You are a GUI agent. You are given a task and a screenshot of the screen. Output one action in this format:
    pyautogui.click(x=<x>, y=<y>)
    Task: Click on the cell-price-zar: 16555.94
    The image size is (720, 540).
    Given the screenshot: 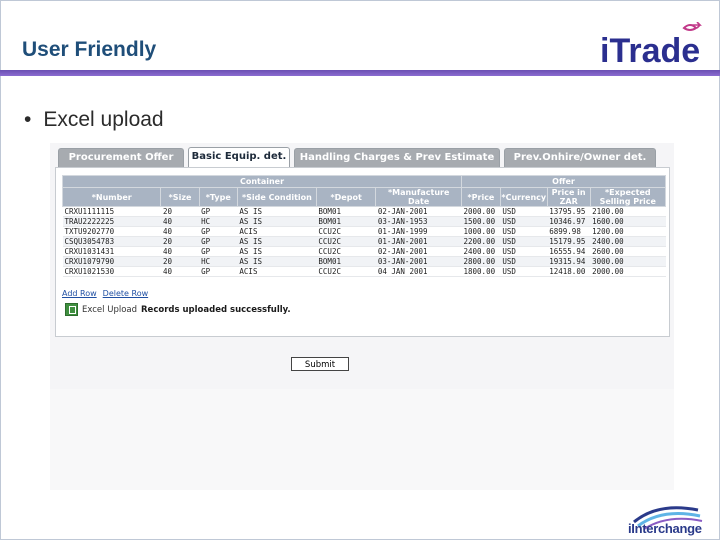 What is the action you would take?
    pyautogui.click(x=569, y=251)
    